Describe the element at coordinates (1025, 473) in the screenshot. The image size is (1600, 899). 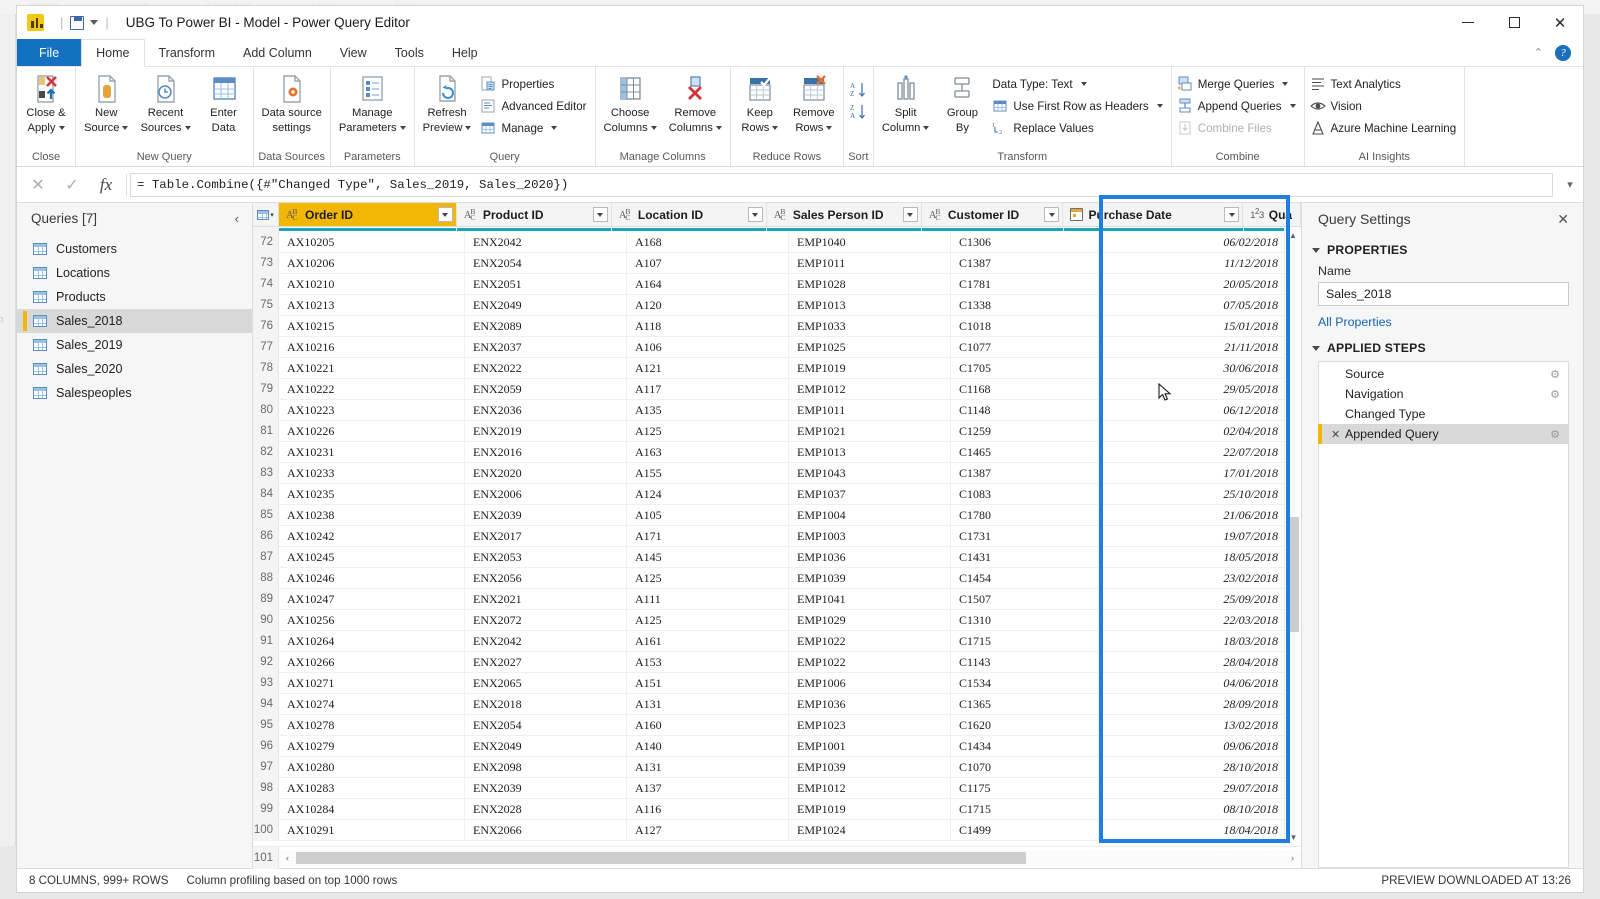
I see `table-cell-customer-id: C1387` at that location.